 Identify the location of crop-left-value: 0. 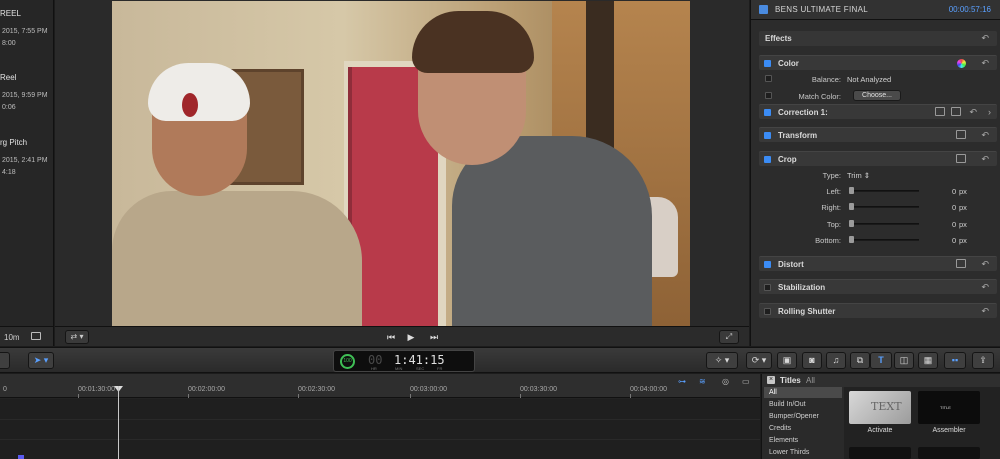
(954, 191).